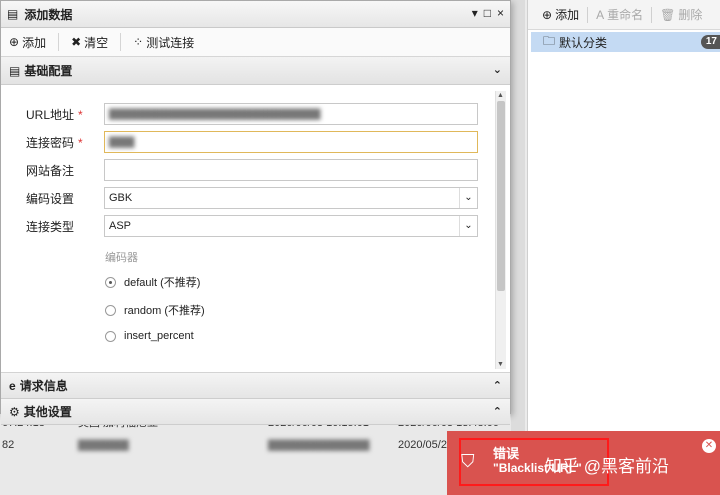 The width and height of the screenshot is (720, 495). I want to click on url-row: URL地址 * ▇▇▇▇▇▇▇▇▇▇▇▇▇▇▇▇▇▇▇▇▇▇▇▇▇, so click(253, 114).